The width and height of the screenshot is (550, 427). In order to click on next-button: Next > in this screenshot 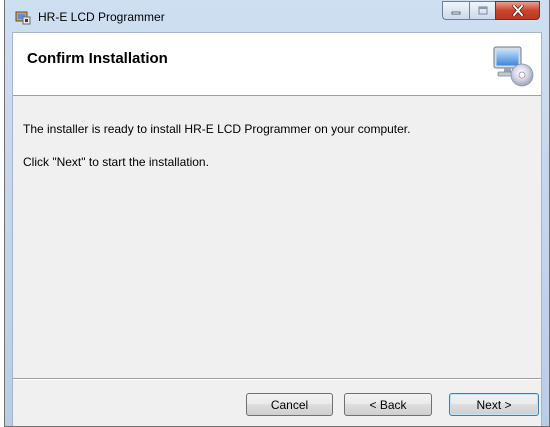, I will do `click(494, 404)`.